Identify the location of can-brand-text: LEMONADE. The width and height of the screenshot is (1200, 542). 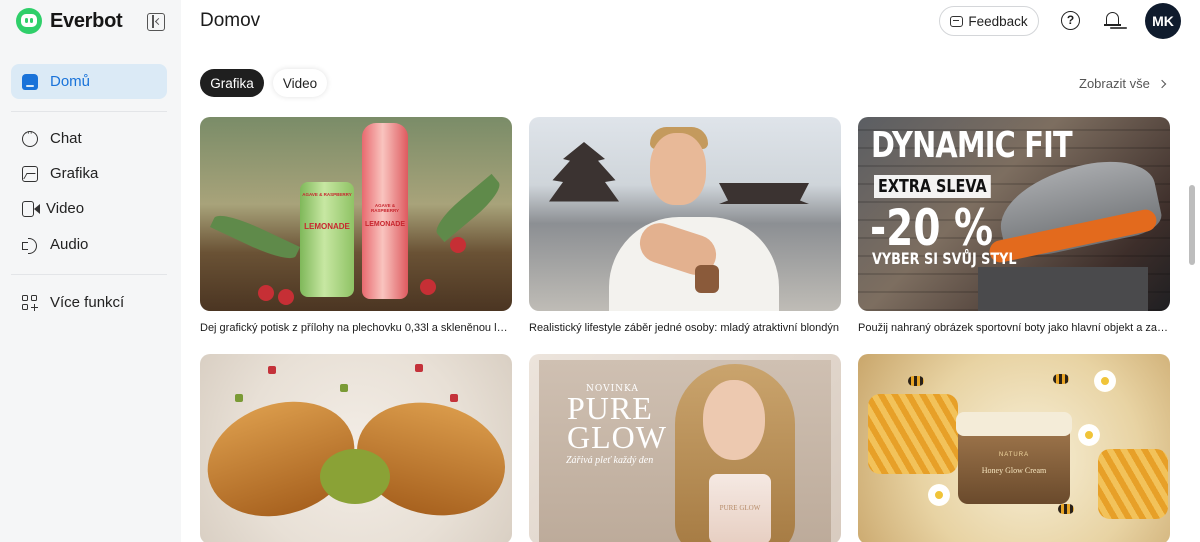
(327, 226).